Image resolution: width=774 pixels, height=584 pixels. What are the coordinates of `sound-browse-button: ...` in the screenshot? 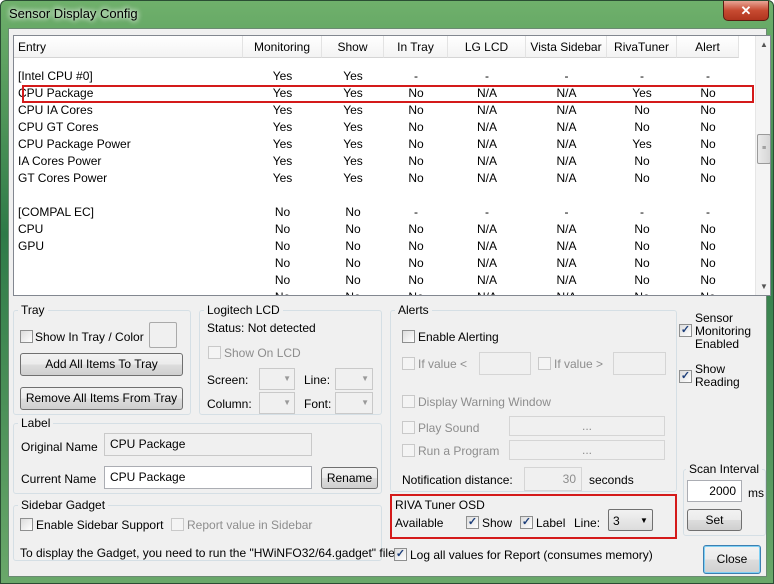 It's located at (587, 426).